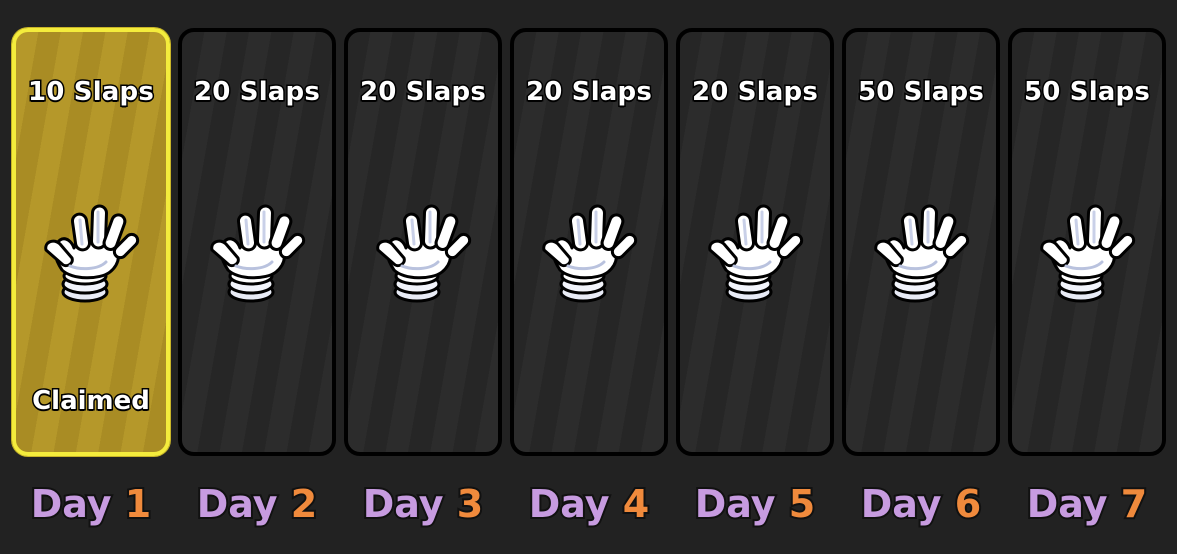 The image size is (1177, 554). I want to click on day-number: 5, so click(802, 504).